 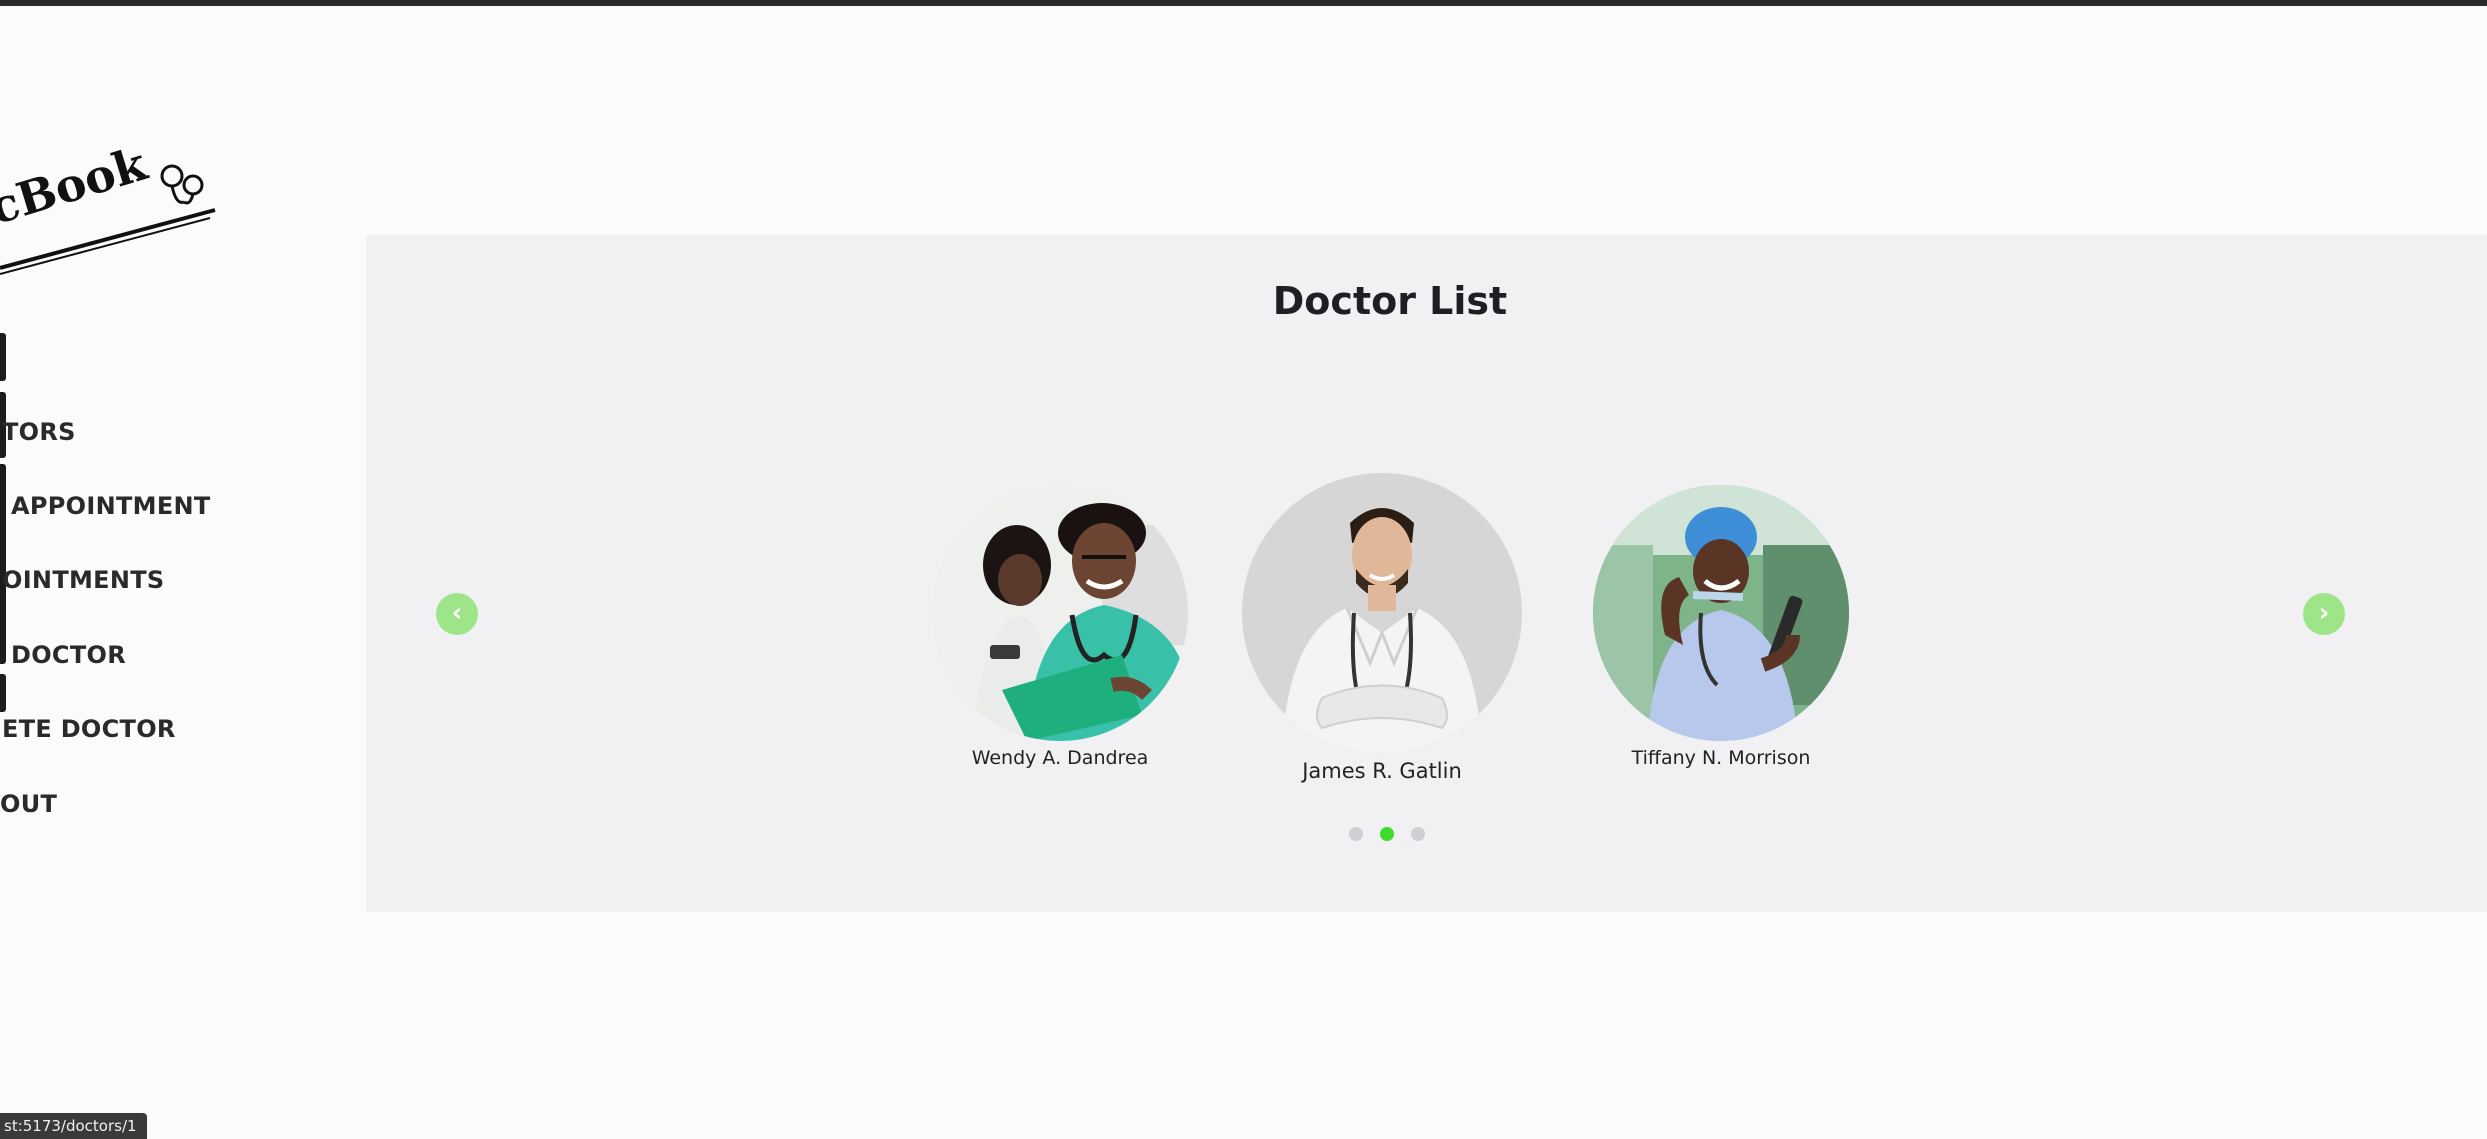 What do you see at coordinates (1387, 834) in the screenshot?
I see `carousel-dot-2-active` at bounding box center [1387, 834].